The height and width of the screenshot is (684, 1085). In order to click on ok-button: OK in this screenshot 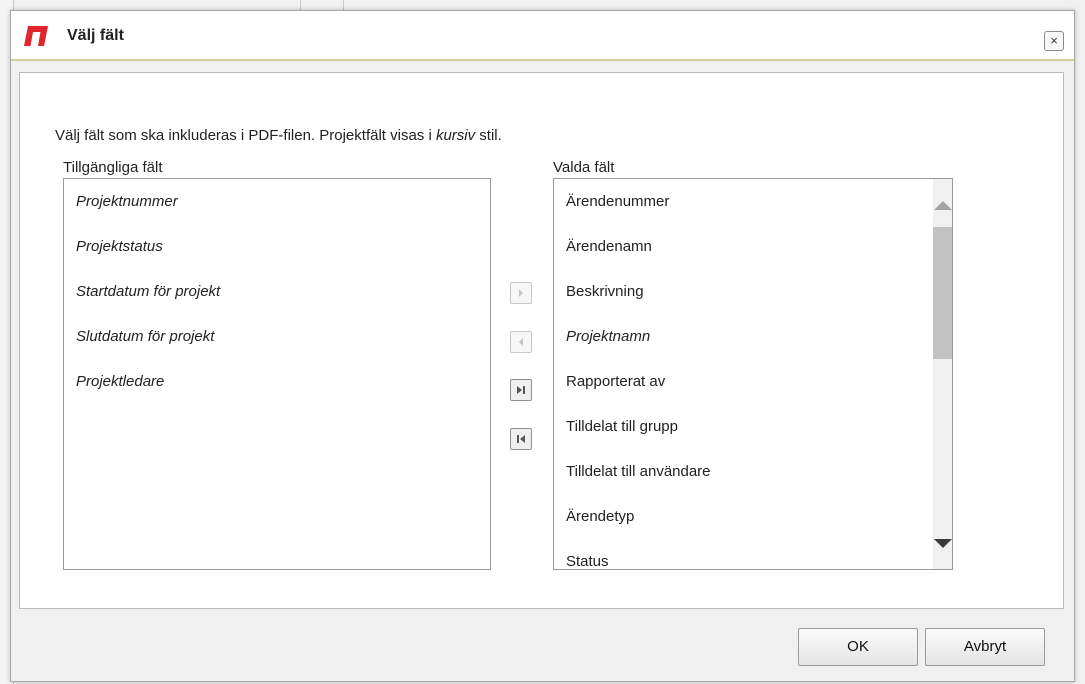, I will do `click(858, 647)`.